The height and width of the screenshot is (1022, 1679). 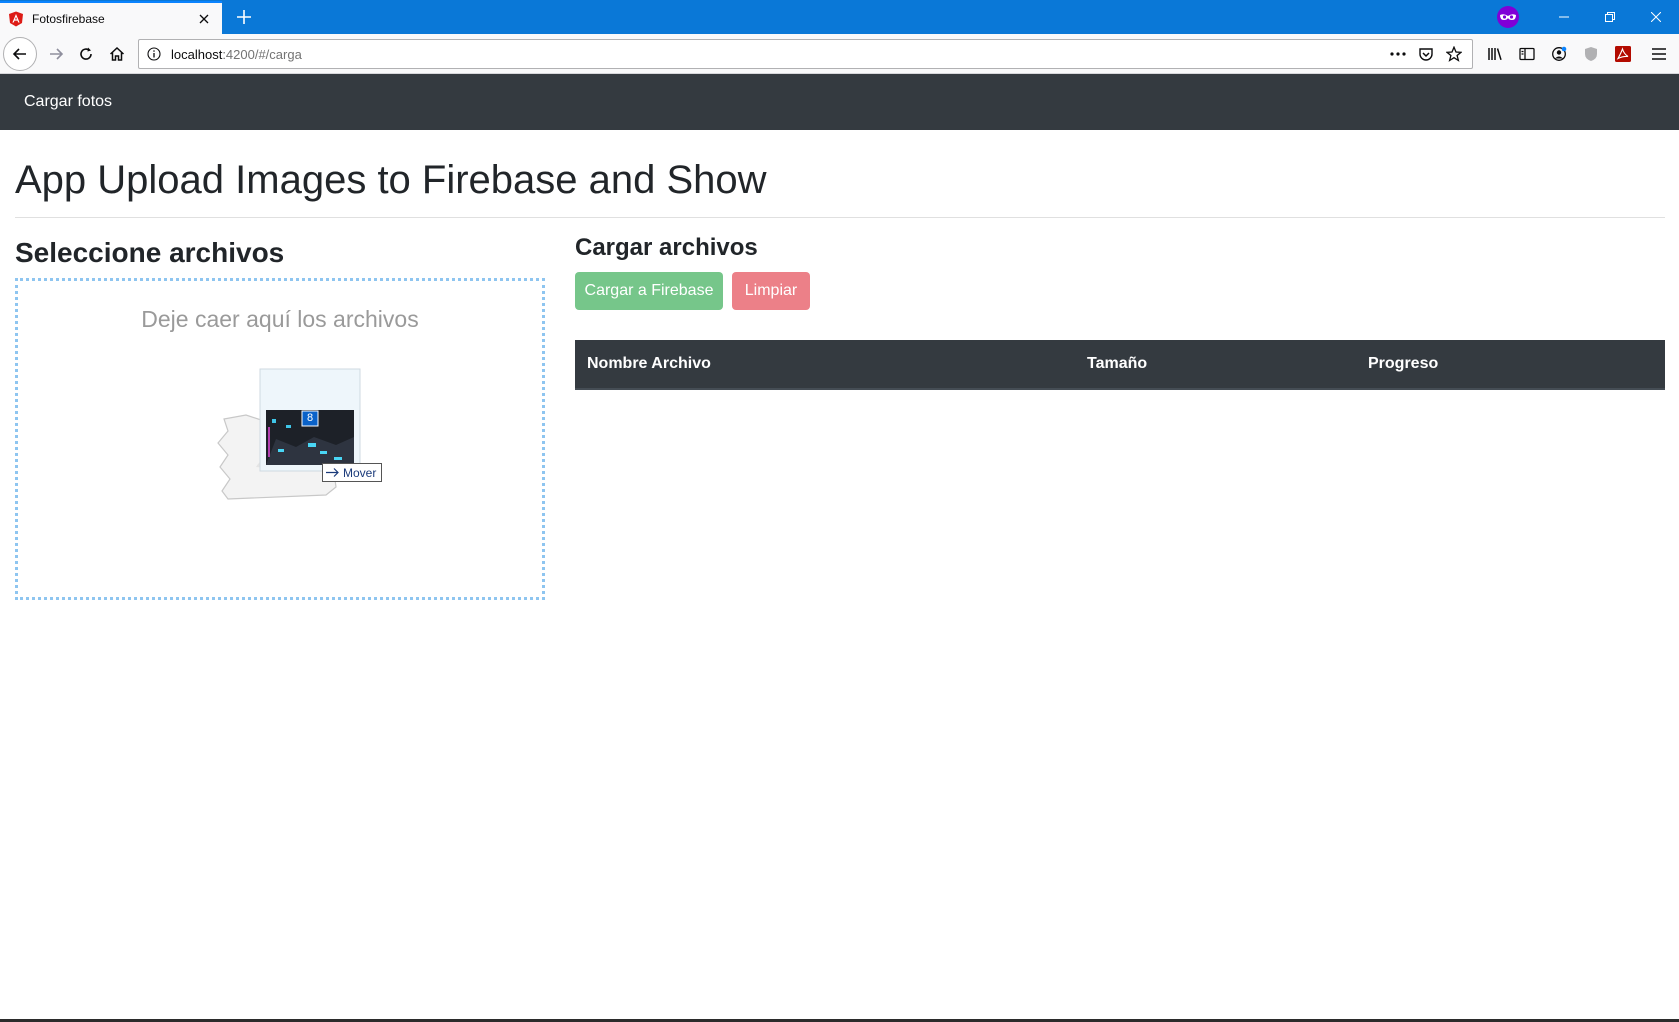 I want to click on private-browsing-icon, so click(x=1508, y=17).